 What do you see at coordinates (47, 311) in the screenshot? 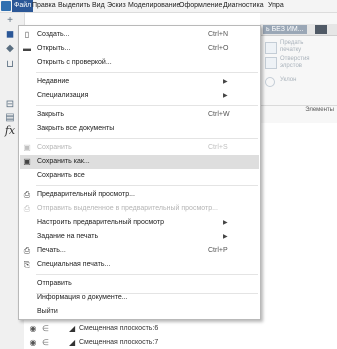
I see `menu-item-label: Выйти` at bounding box center [47, 311].